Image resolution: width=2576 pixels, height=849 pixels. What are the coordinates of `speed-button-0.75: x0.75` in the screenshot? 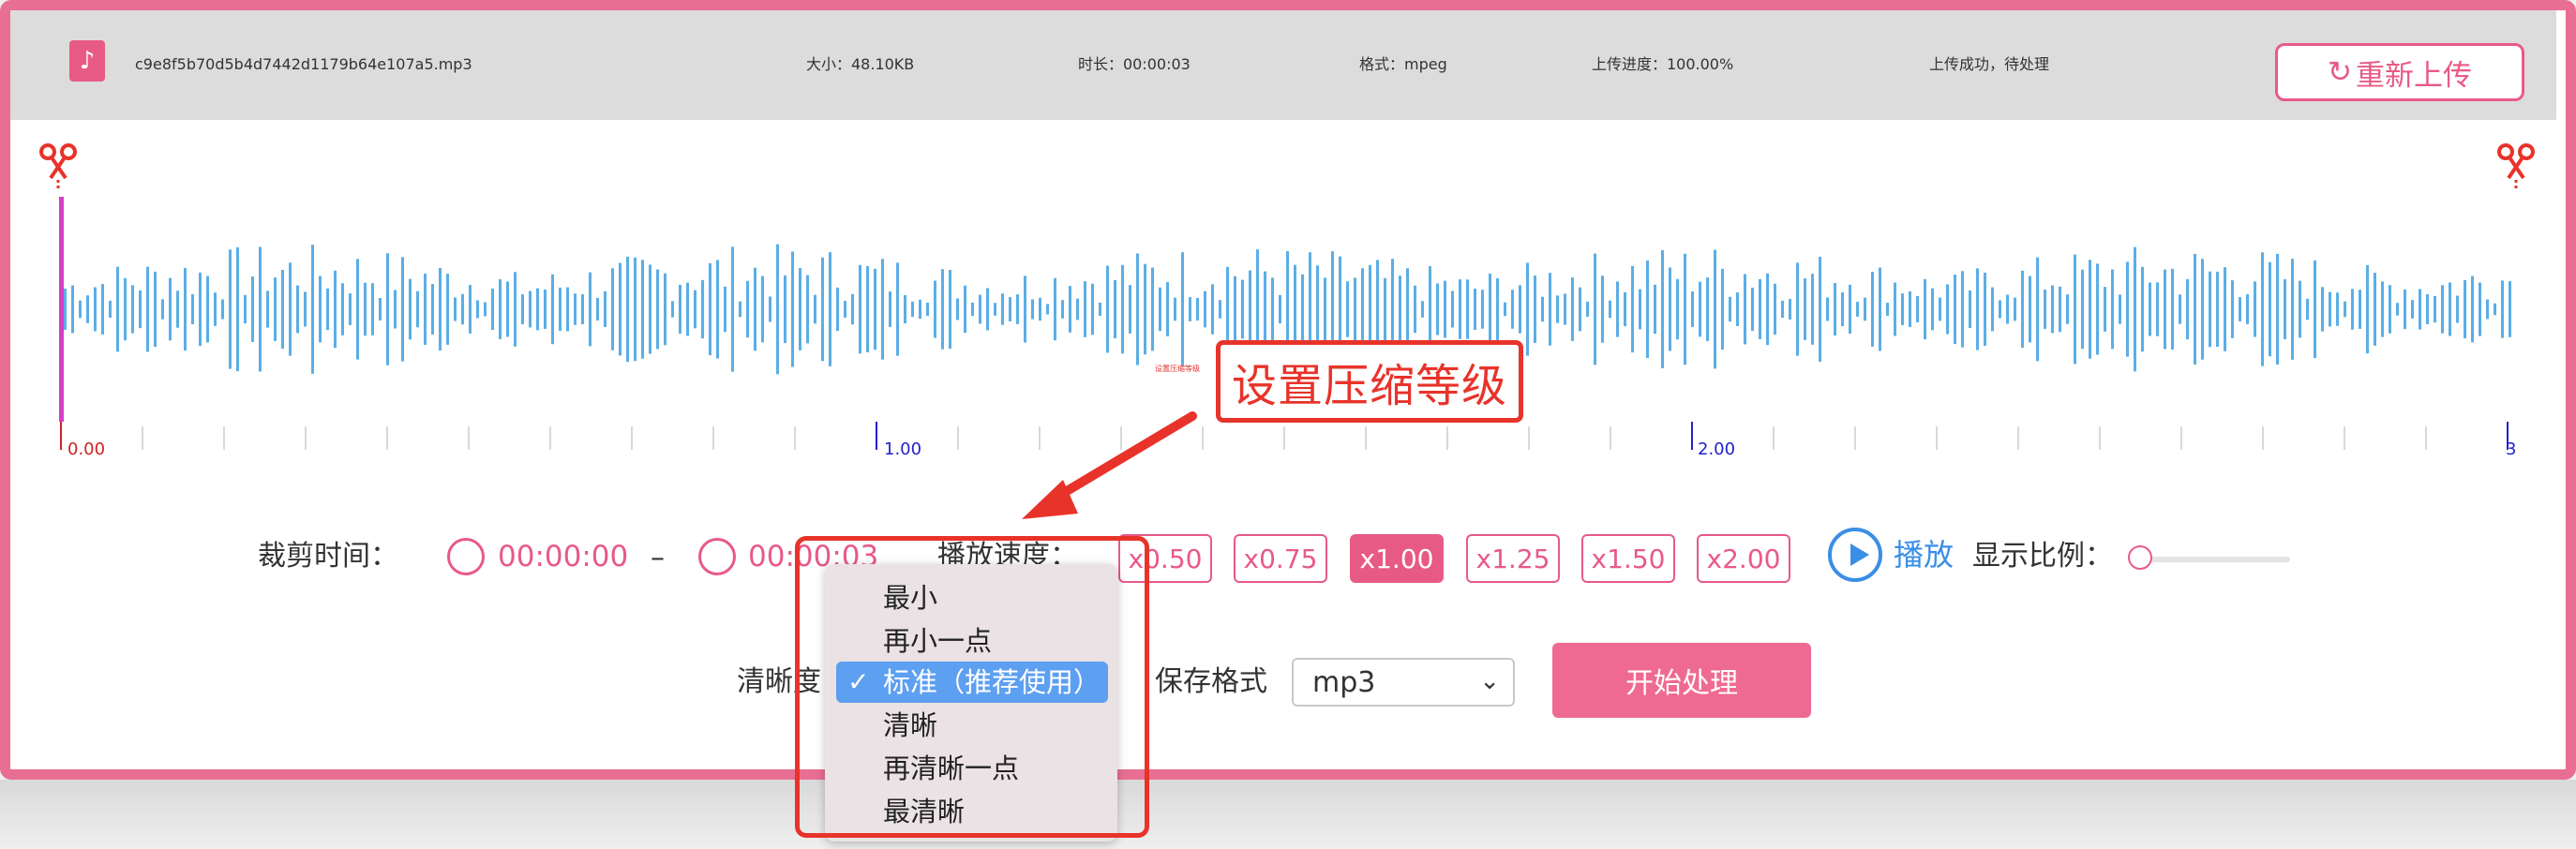 It's located at (1281, 558).